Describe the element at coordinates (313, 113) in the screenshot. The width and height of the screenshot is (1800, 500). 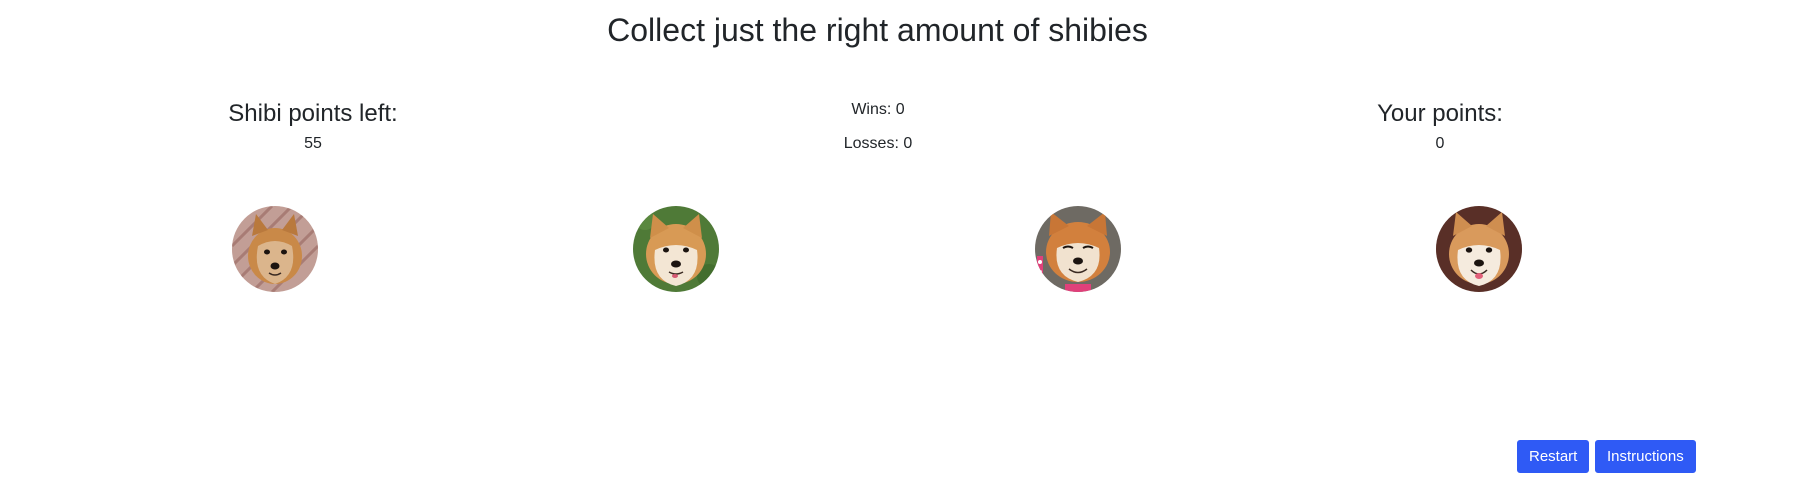
I see `target-points-heading: Shibi points left:` at that location.